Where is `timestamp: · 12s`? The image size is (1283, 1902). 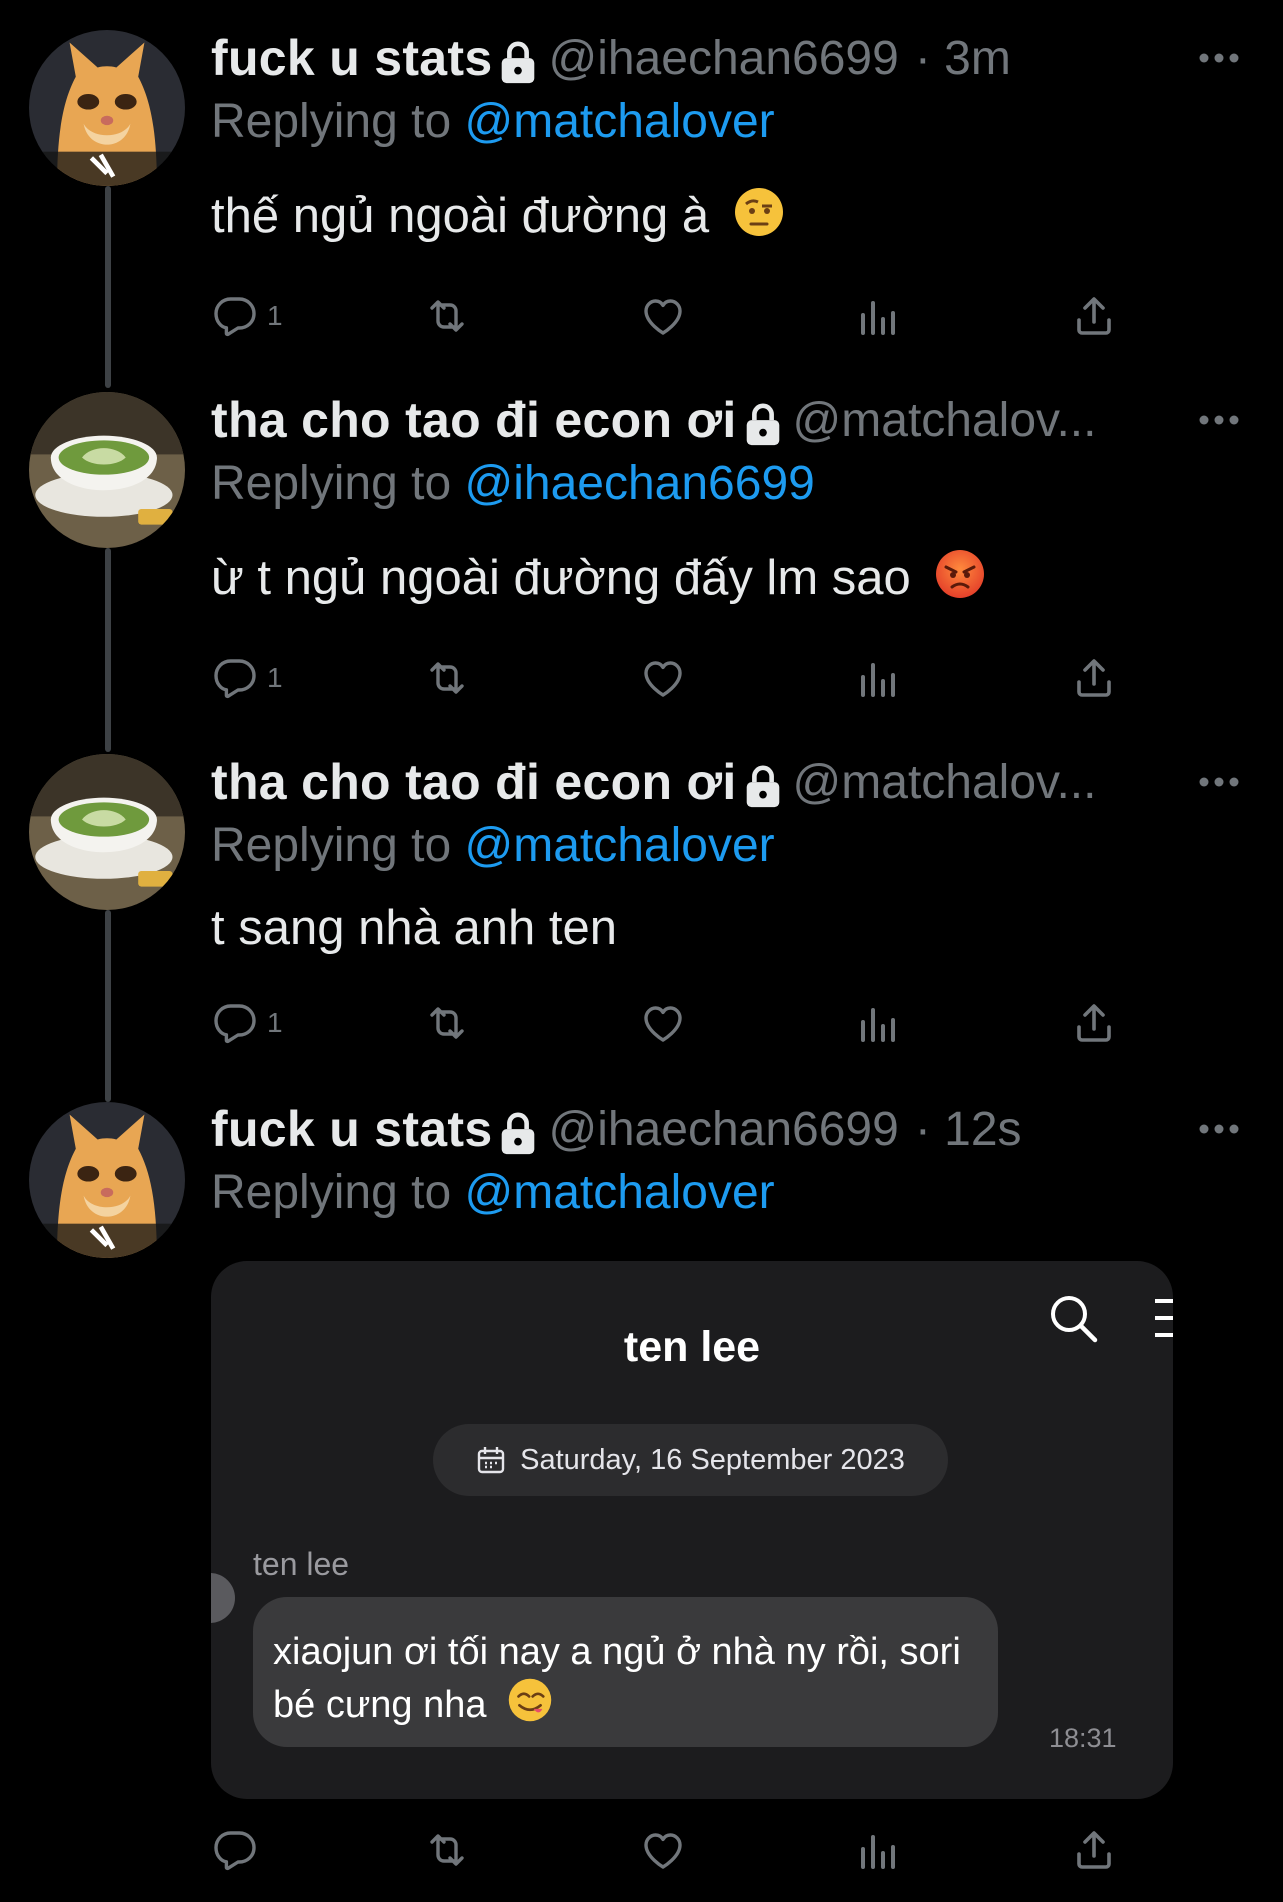
timestamp: · 12s is located at coordinates (968, 1129).